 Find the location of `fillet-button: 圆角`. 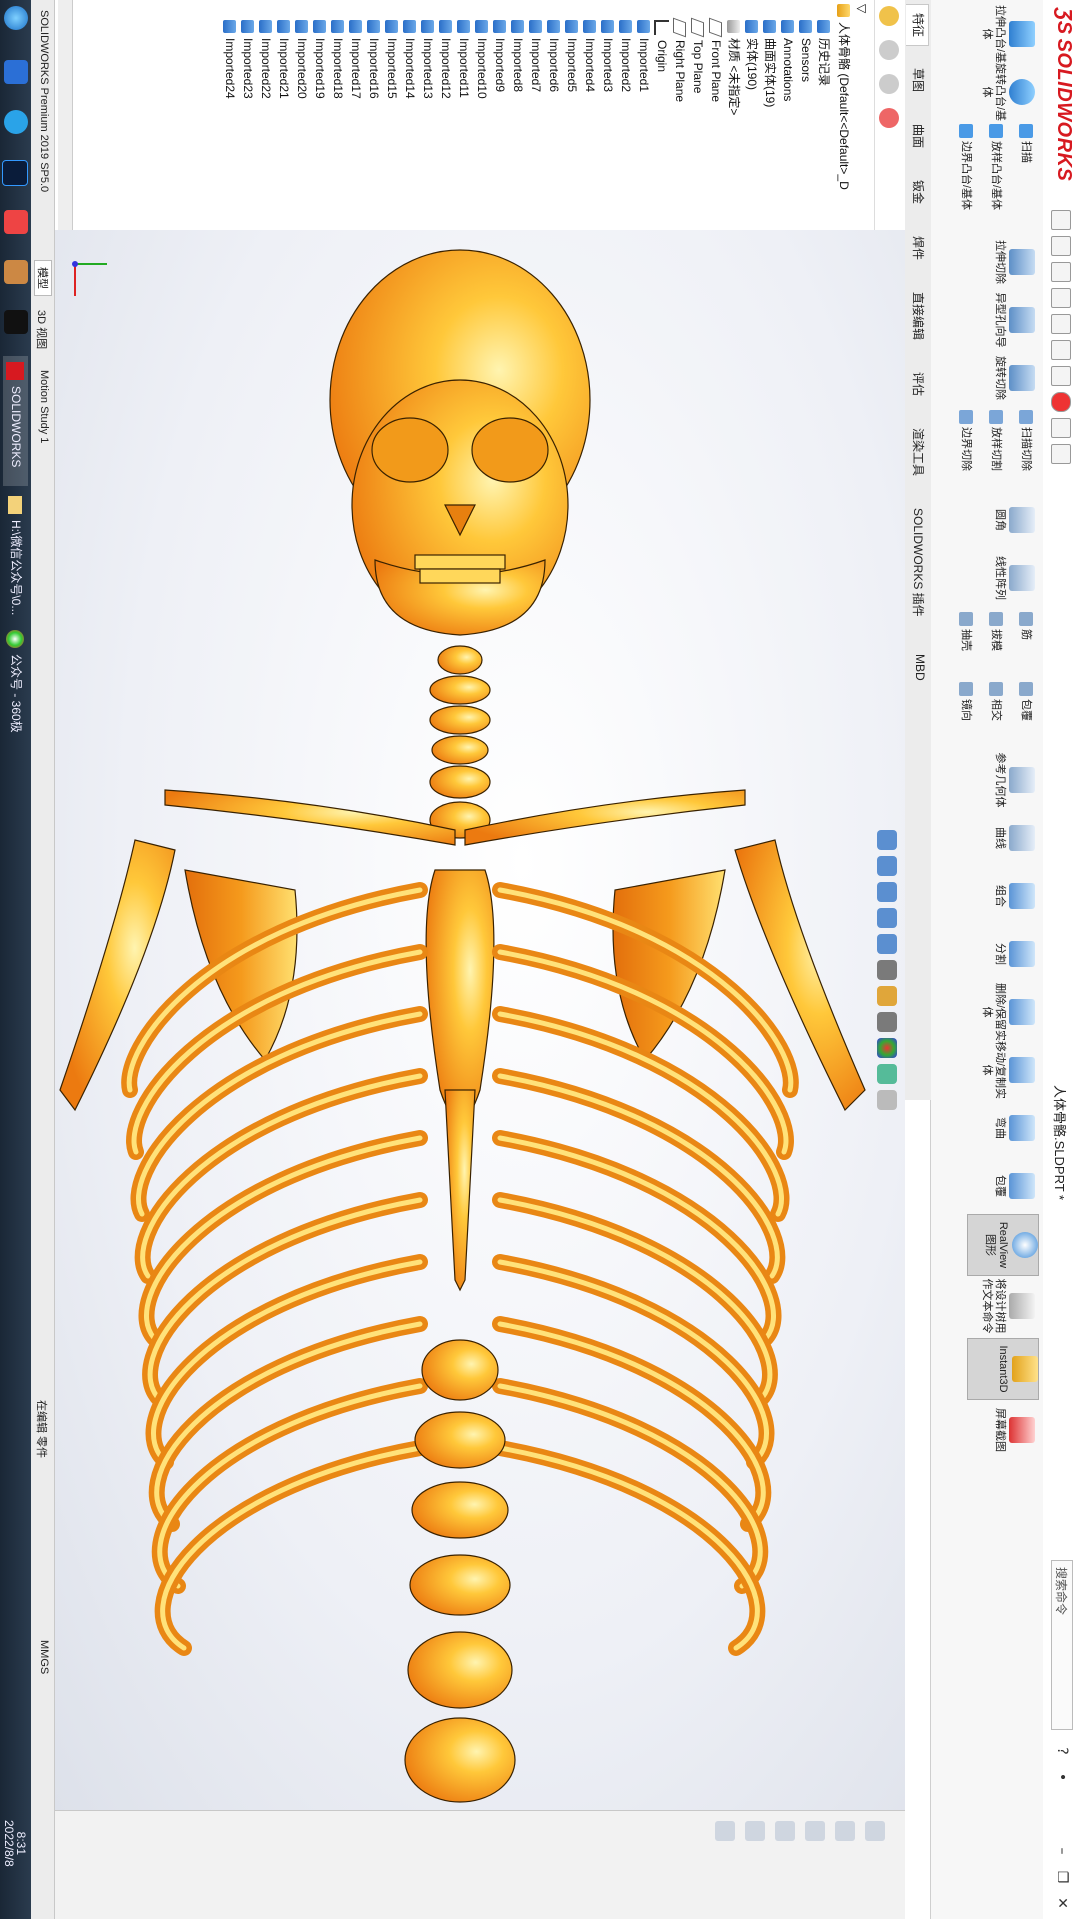

fillet-button: 圆角 is located at coordinates (1014, 520).